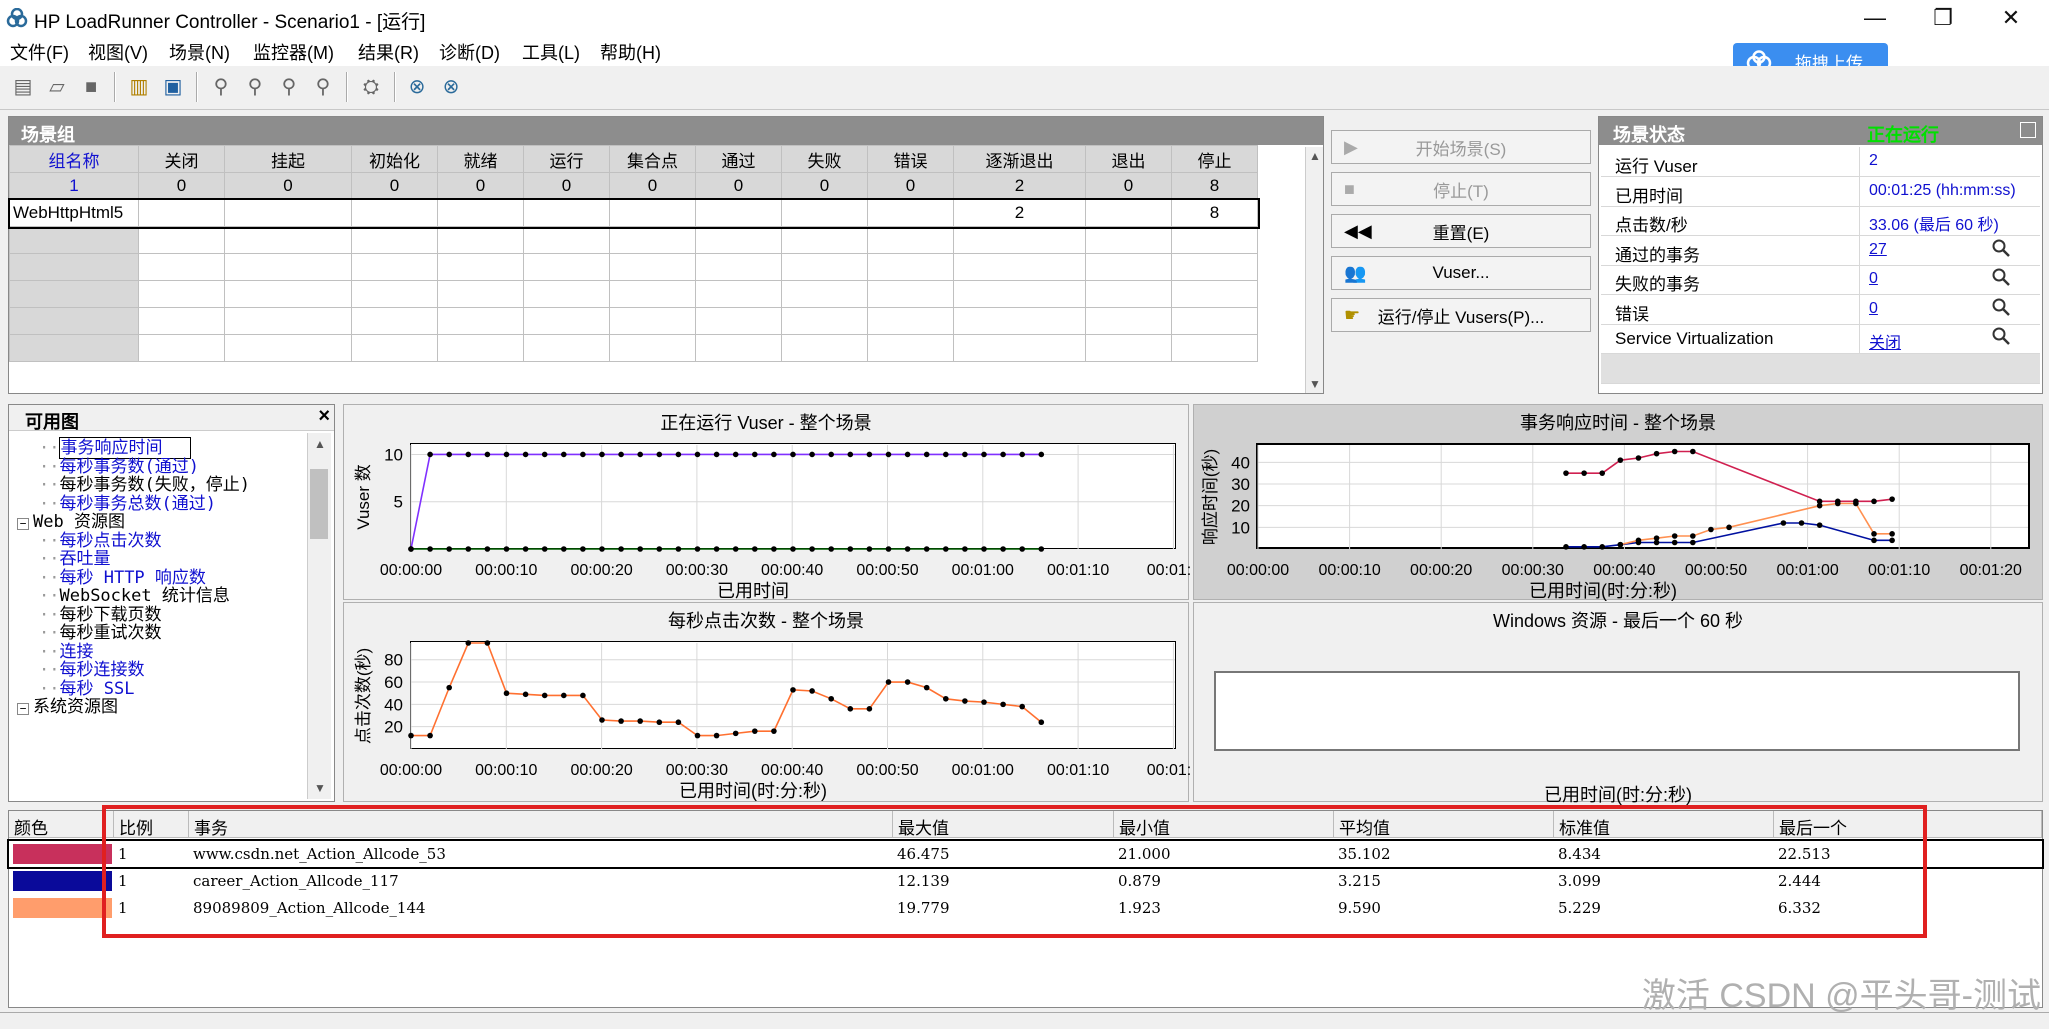 This screenshot has width=2049, height=1029. Describe the element at coordinates (293, 52) in the screenshot. I see `menu-monitor: 监控器(M)` at that location.